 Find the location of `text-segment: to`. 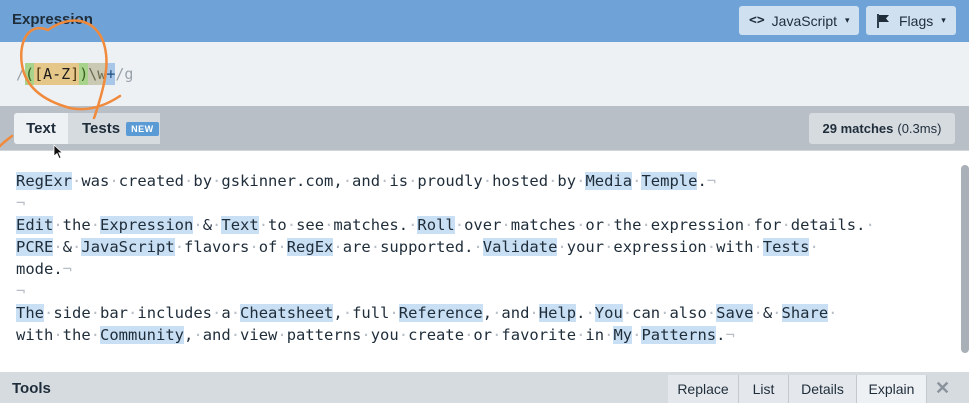

text-segment: to is located at coordinates (277, 225).